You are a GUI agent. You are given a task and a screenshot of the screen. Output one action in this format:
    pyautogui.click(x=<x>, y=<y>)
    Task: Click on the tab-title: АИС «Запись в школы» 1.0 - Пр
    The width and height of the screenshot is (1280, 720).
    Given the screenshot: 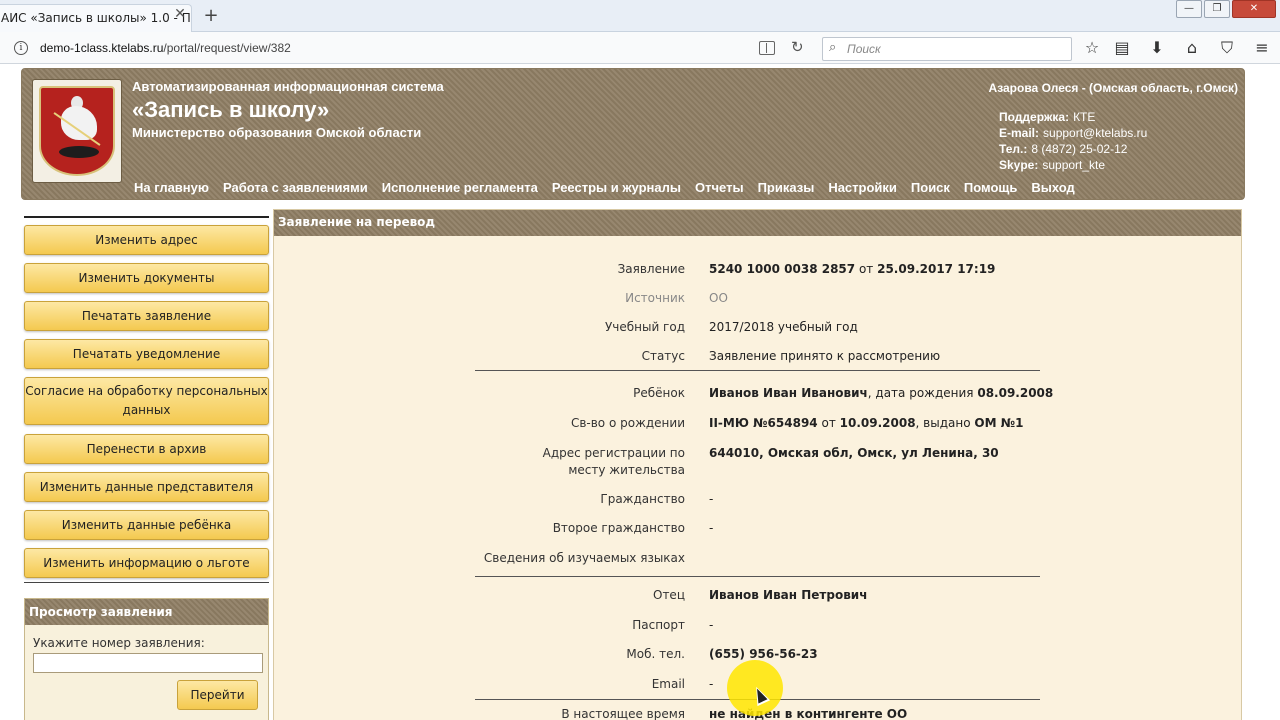 What is the action you would take?
    pyautogui.click(x=96, y=18)
    